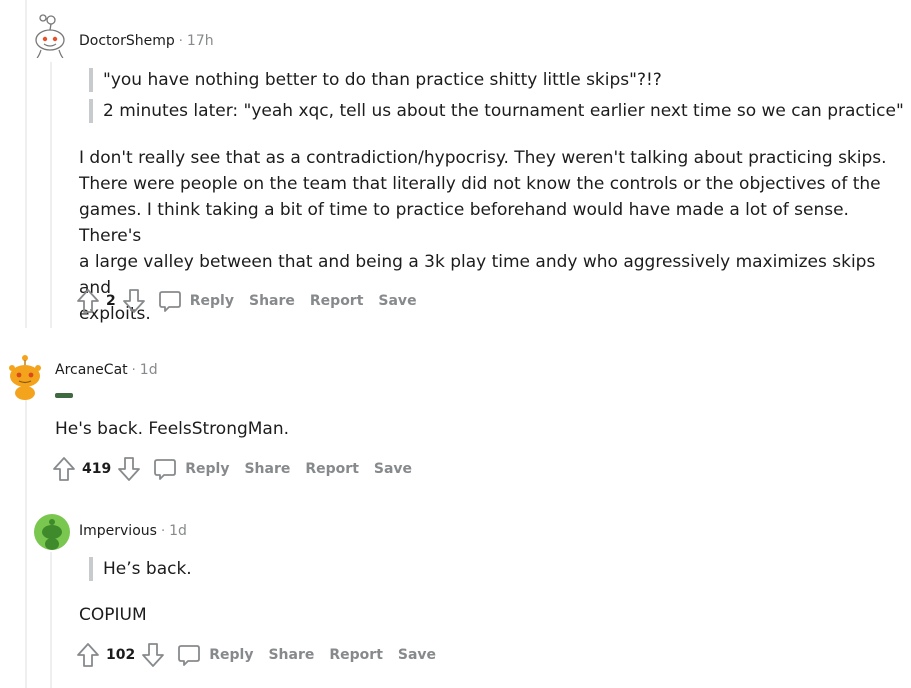  Describe the element at coordinates (26, 544) in the screenshot. I see `thread-line-arcanecat` at that location.